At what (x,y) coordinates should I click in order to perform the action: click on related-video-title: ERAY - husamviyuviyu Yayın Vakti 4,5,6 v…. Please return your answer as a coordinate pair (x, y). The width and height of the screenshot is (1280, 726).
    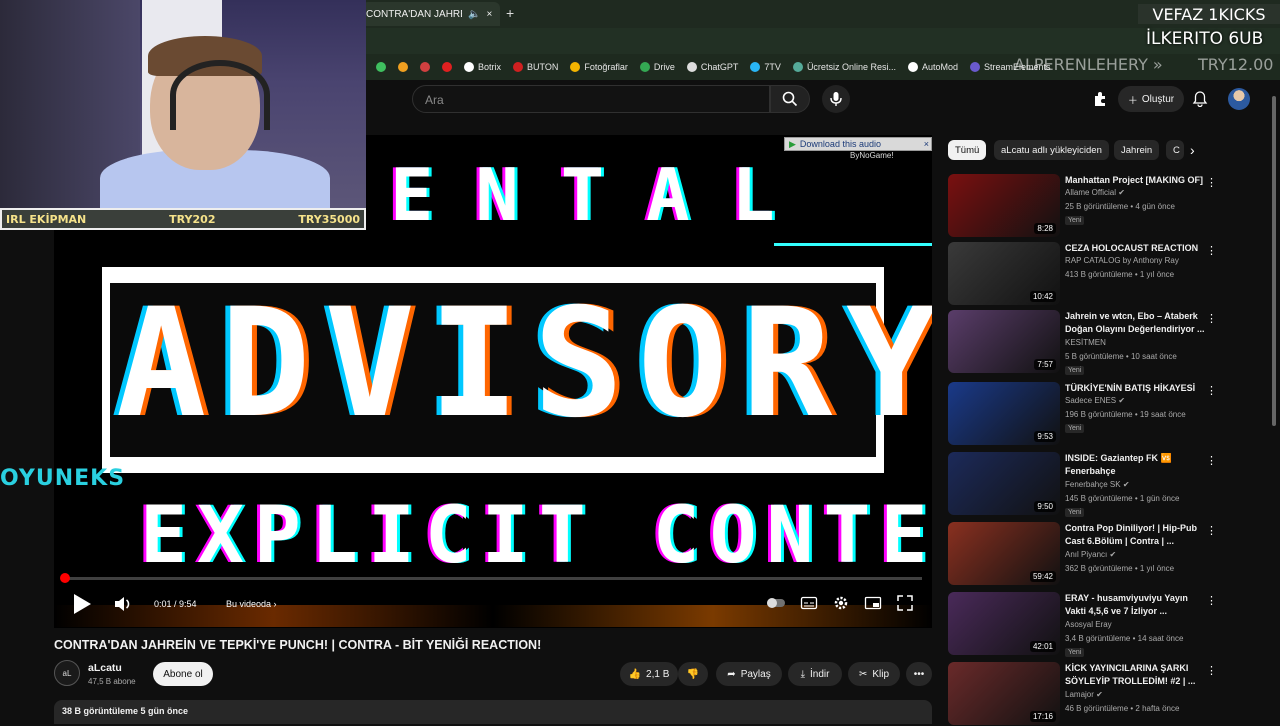
    Looking at the image, I should click on (1135, 605).